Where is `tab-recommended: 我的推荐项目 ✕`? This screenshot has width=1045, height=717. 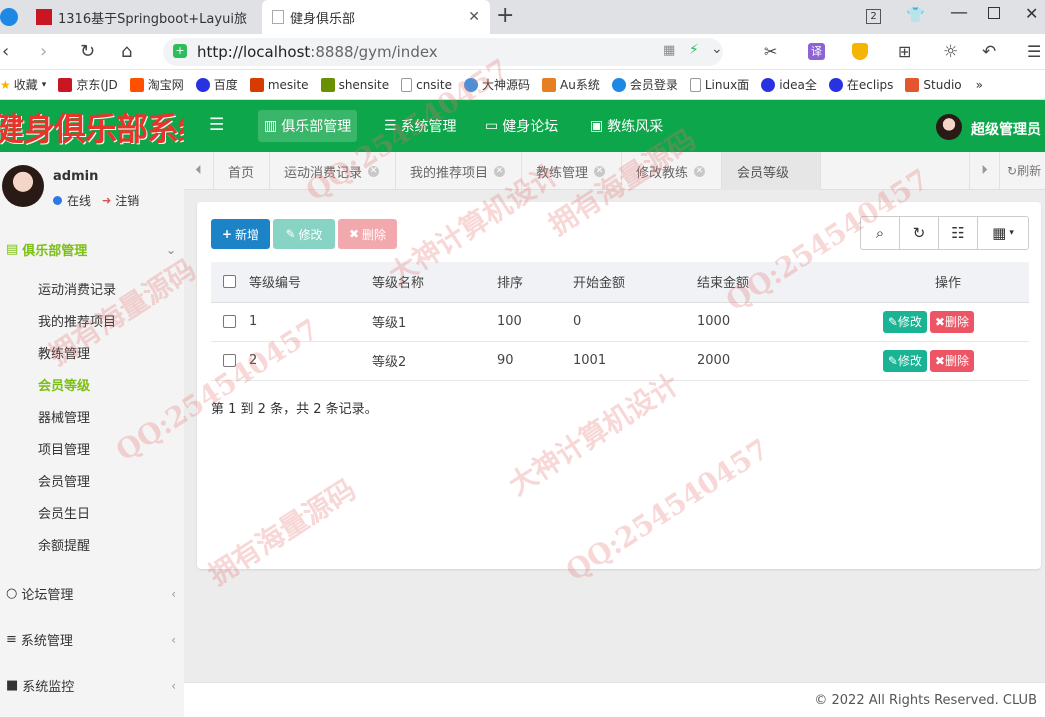 tab-recommended: 我的推荐项目 ✕ is located at coordinates (459, 171).